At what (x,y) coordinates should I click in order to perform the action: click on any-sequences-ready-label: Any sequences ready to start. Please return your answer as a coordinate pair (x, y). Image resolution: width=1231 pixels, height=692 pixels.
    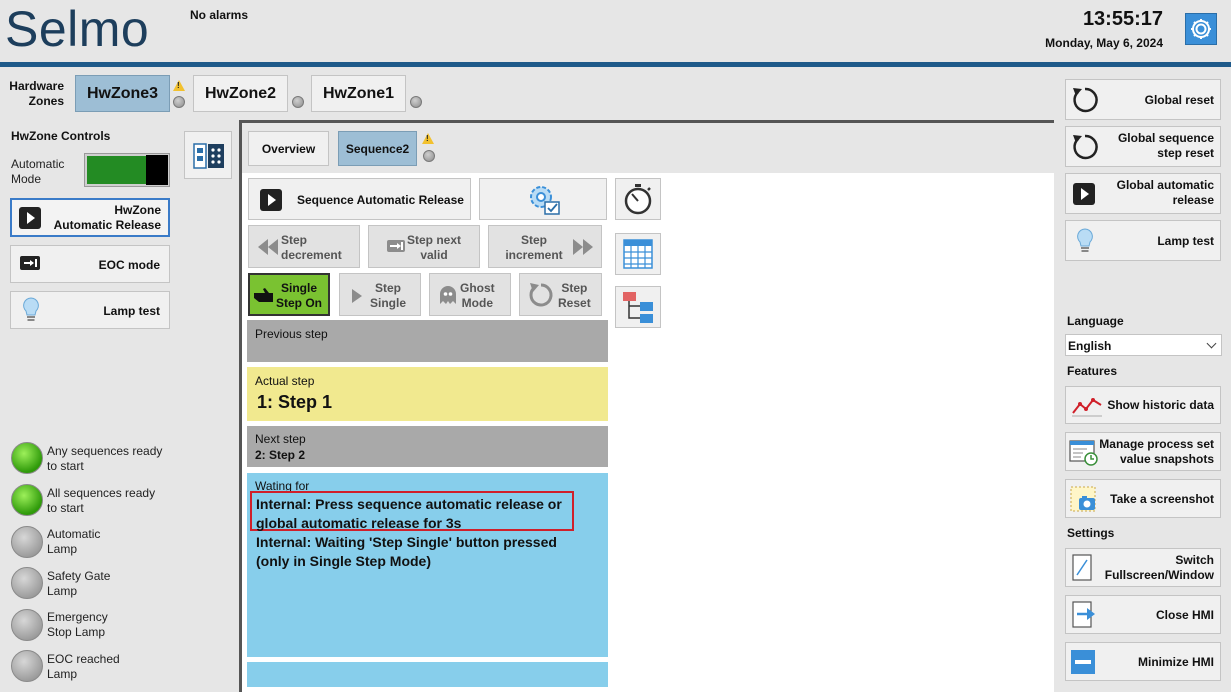
    Looking at the image, I should click on (104, 459).